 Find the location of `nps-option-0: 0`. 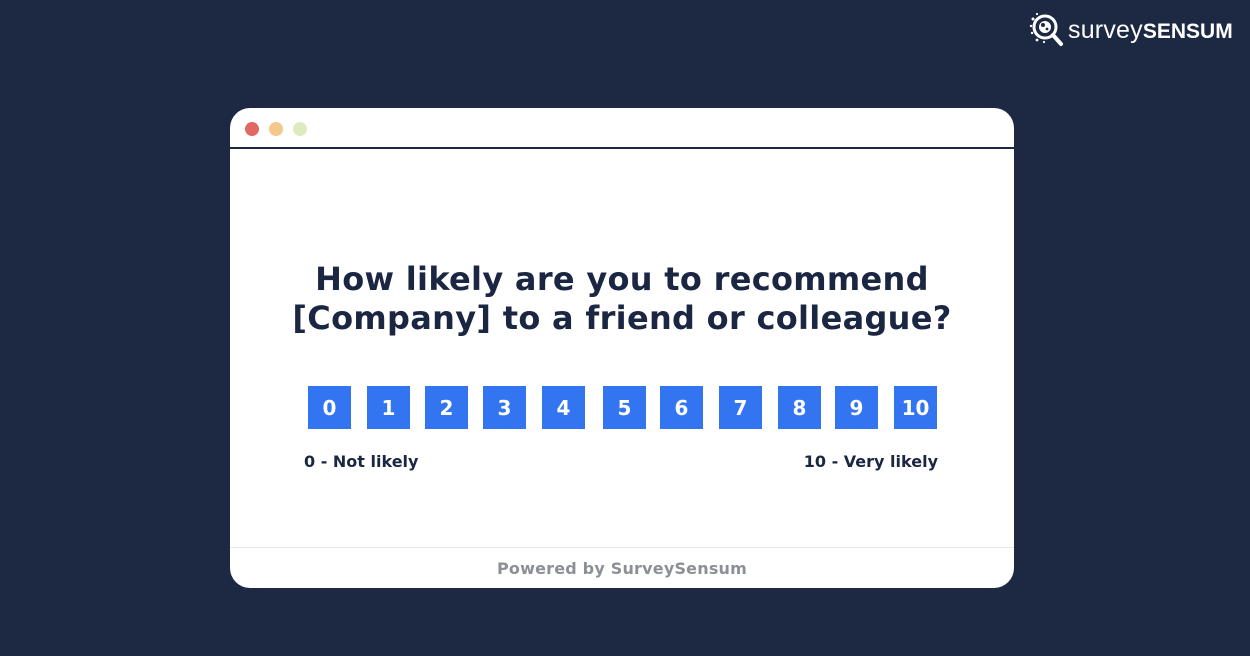

nps-option-0: 0 is located at coordinates (329, 407).